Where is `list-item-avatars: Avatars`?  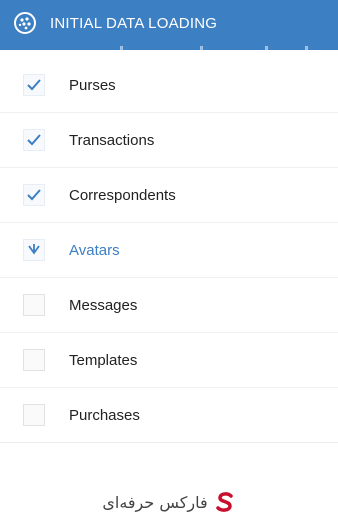
list-item-avatars: Avatars is located at coordinates (169, 250).